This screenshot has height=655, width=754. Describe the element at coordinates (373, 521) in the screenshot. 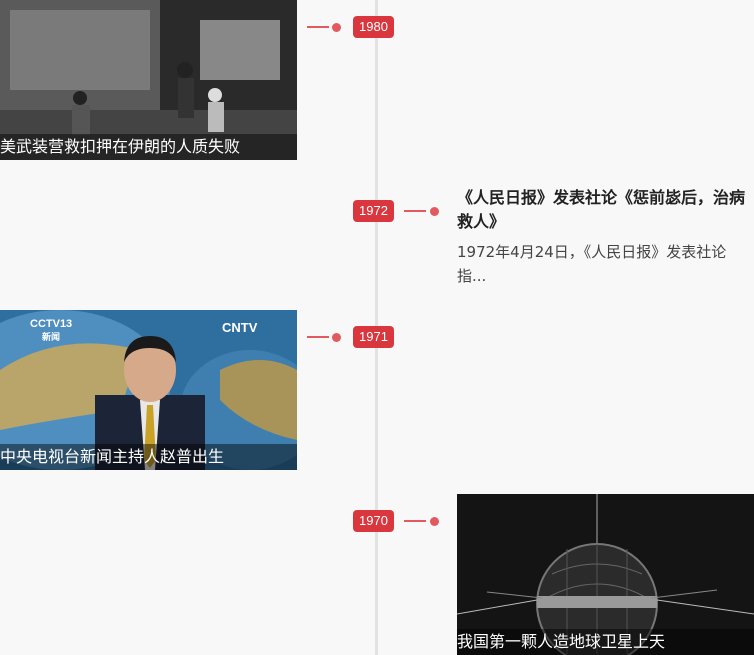

I see `year-badge-1970: 1970` at that location.